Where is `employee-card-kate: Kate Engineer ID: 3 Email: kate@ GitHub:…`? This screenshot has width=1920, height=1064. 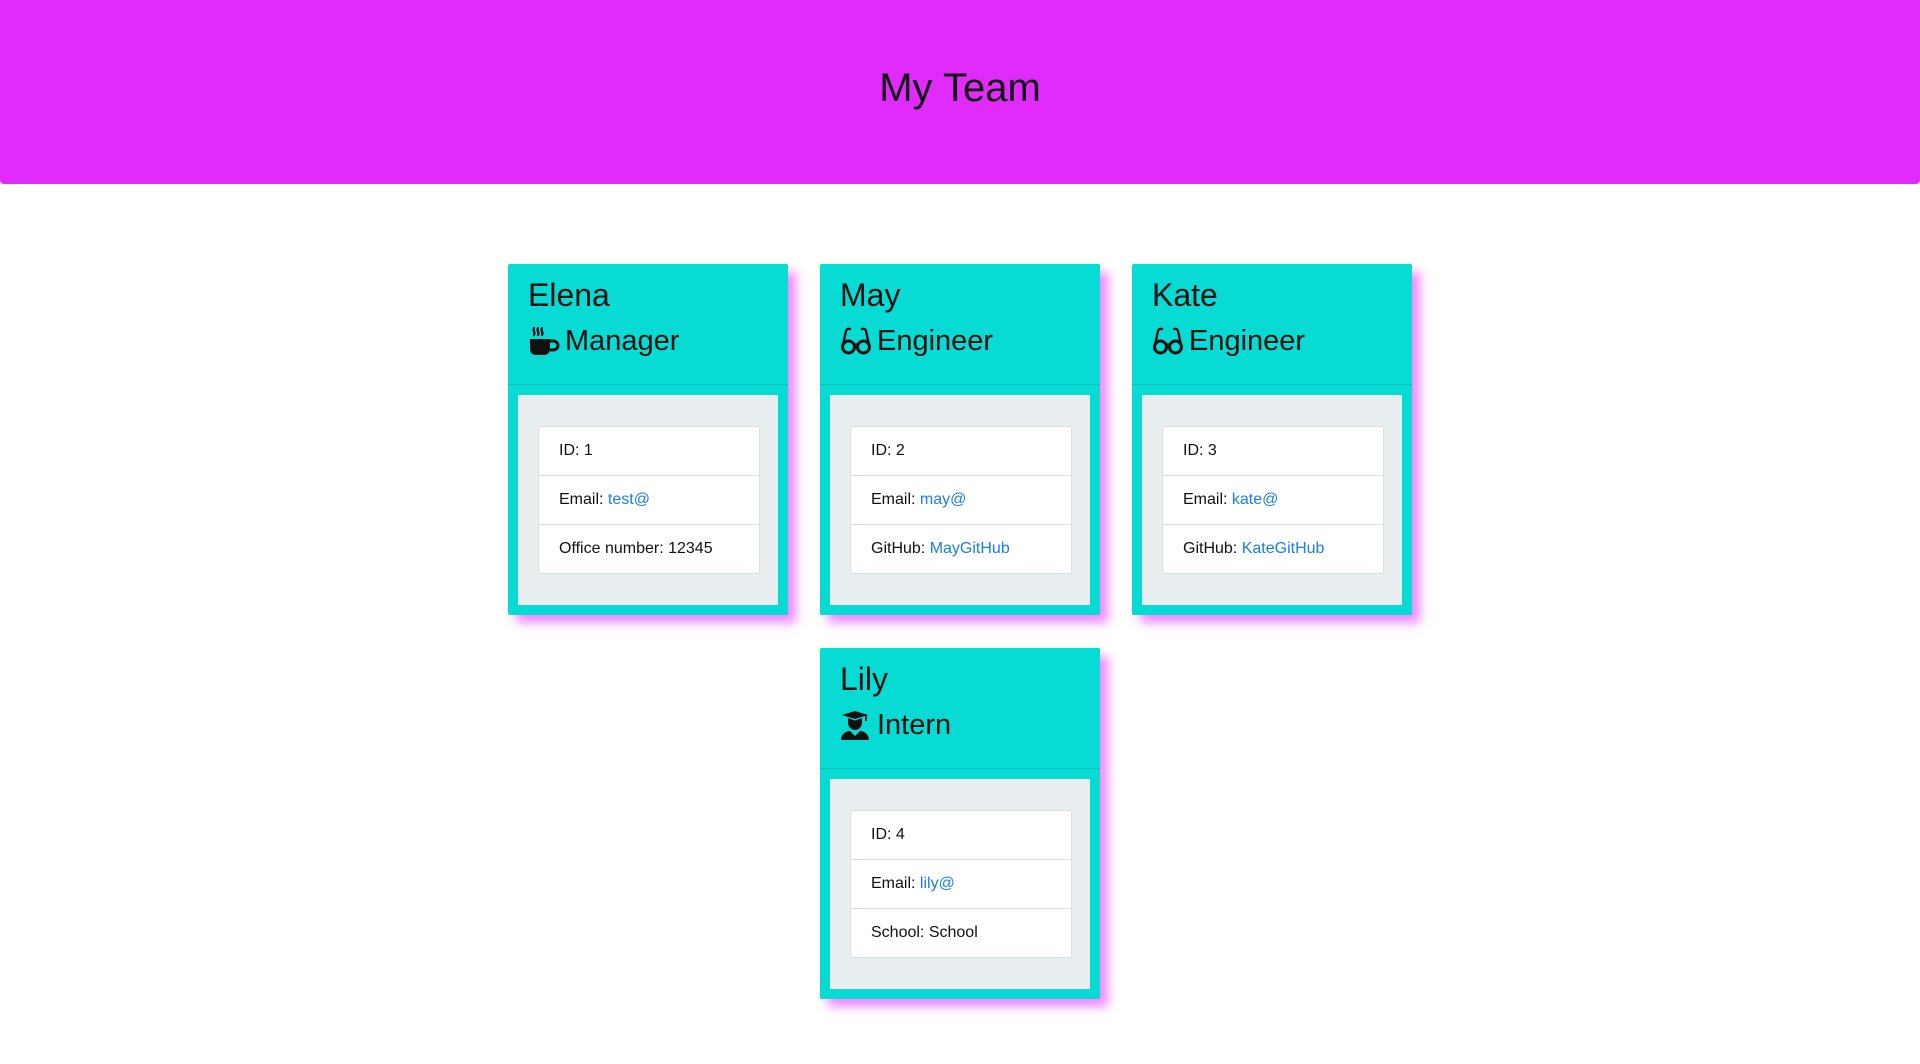
employee-card-kate: Kate Engineer ID: 3 Email: kate@ GitHub:… is located at coordinates (1272, 439).